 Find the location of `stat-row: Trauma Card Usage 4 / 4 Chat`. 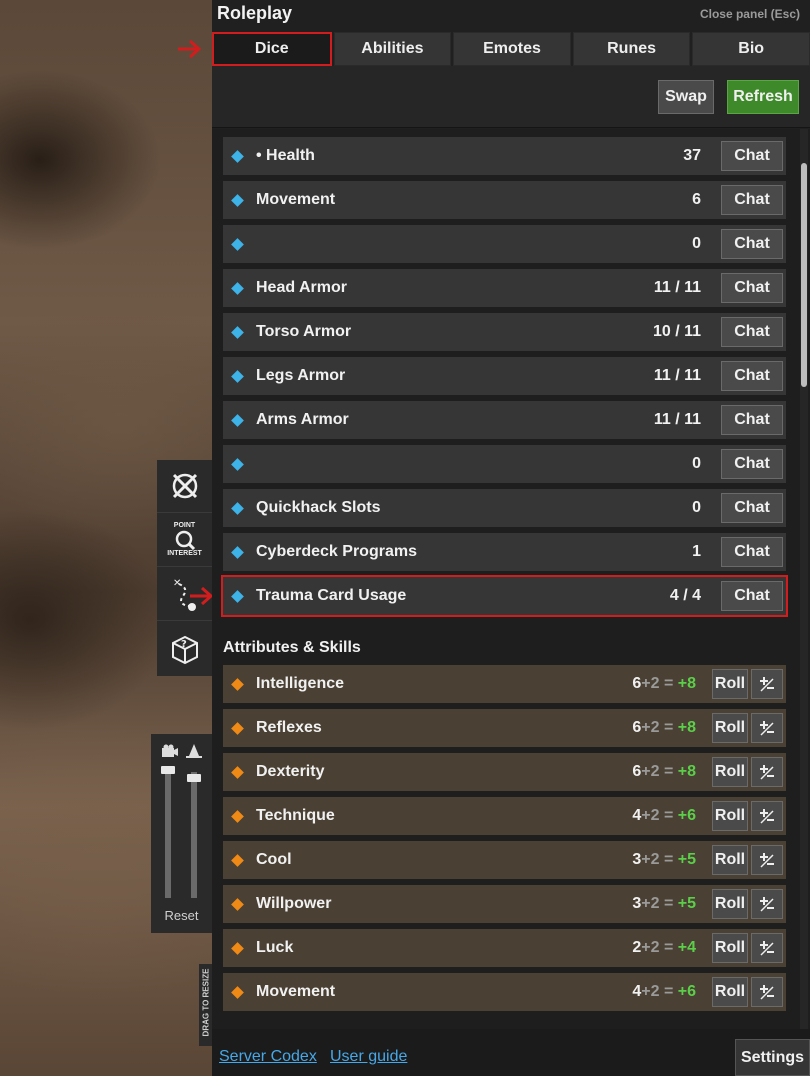

stat-row: Trauma Card Usage 4 / 4 Chat is located at coordinates (504, 596).